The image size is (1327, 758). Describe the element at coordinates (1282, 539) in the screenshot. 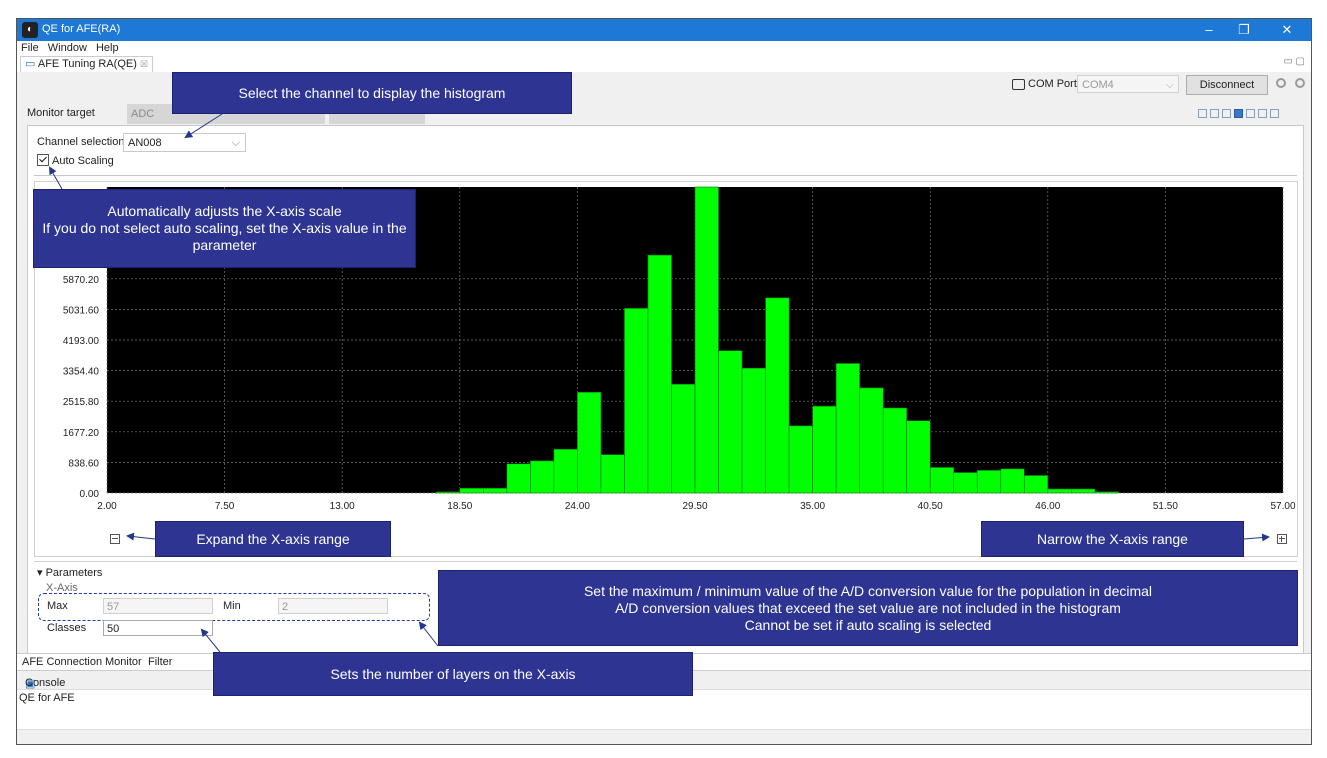

I see `zoom-in-icon` at that location.